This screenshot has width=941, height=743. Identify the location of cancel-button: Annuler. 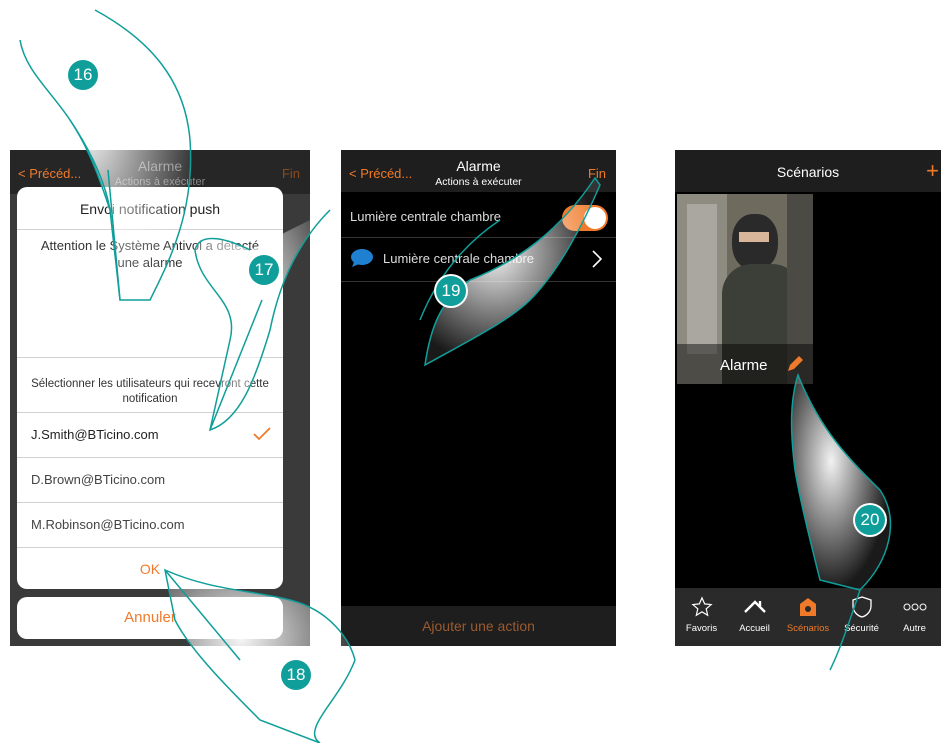
(150, 618).